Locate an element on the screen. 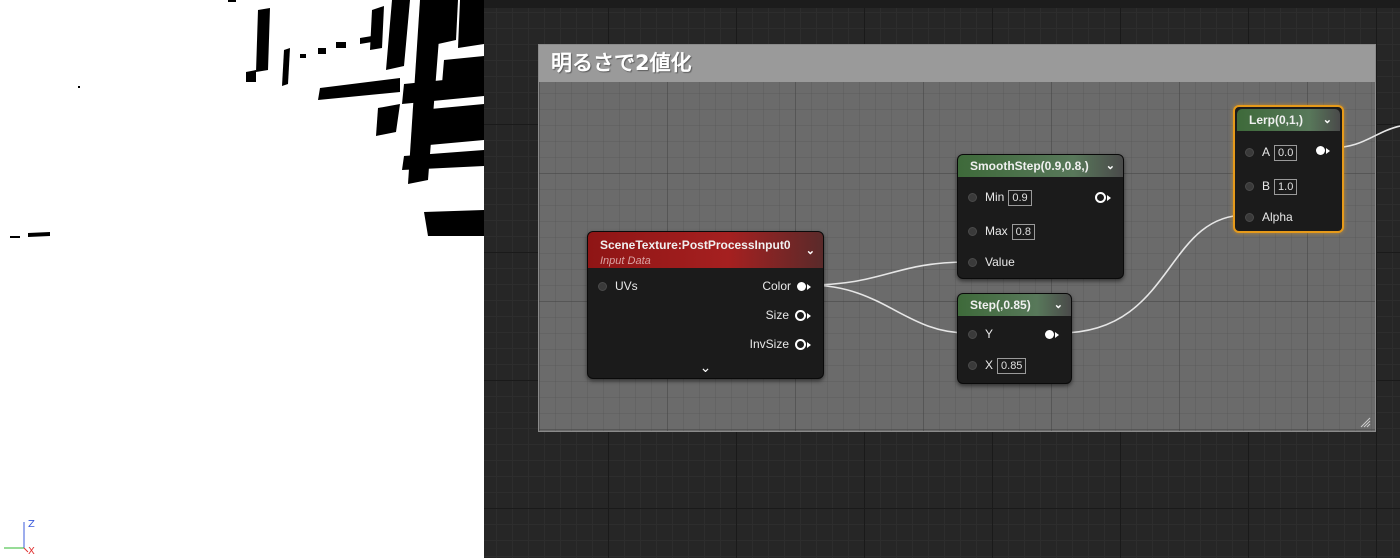 This screenshot has width=1400, height=558. max-value-field: 0.8 is located at coordinates (1023, 232).